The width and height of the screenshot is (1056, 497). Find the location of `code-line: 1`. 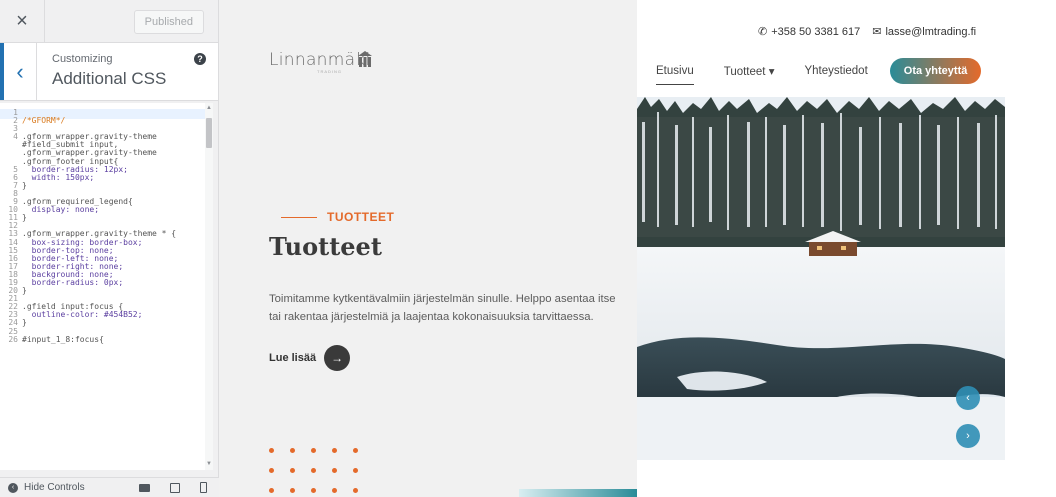

code-line: 1 is located at coordinates (106, 112).